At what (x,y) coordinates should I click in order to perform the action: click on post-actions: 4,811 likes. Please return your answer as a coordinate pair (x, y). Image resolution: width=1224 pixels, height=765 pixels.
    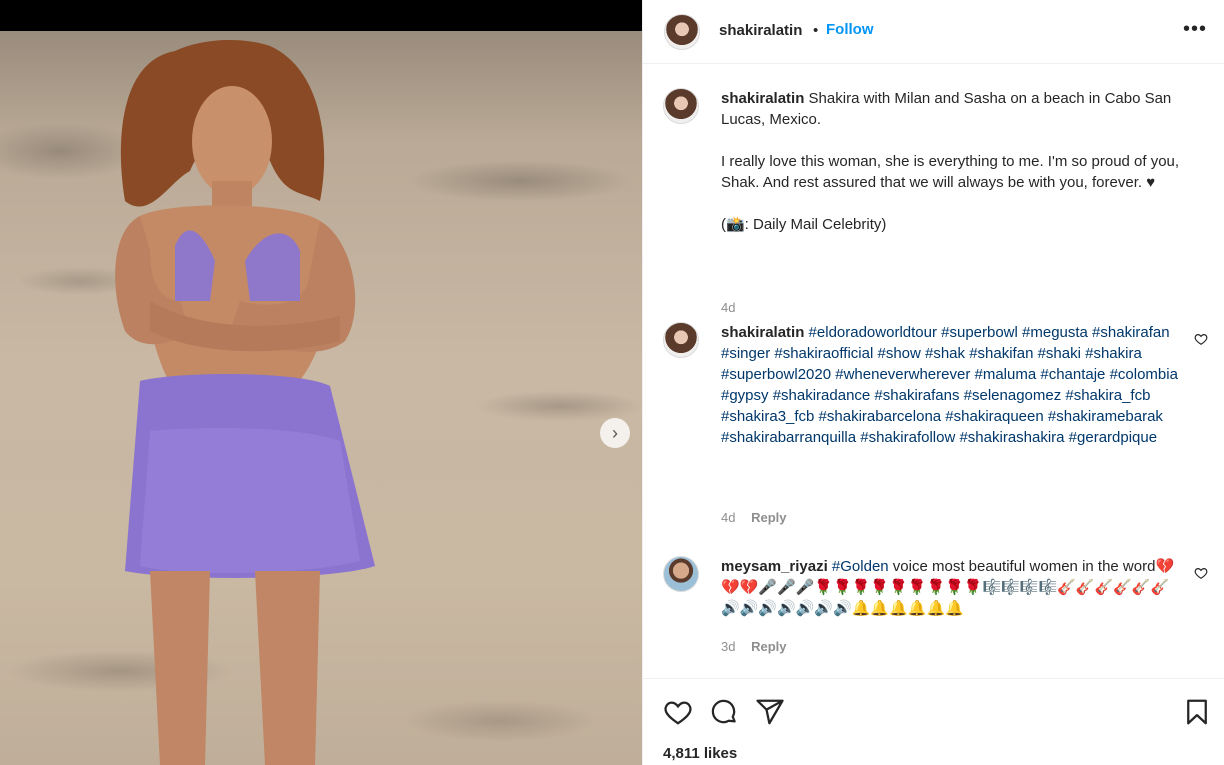
    Looking at the image, I should click on (933, 721).